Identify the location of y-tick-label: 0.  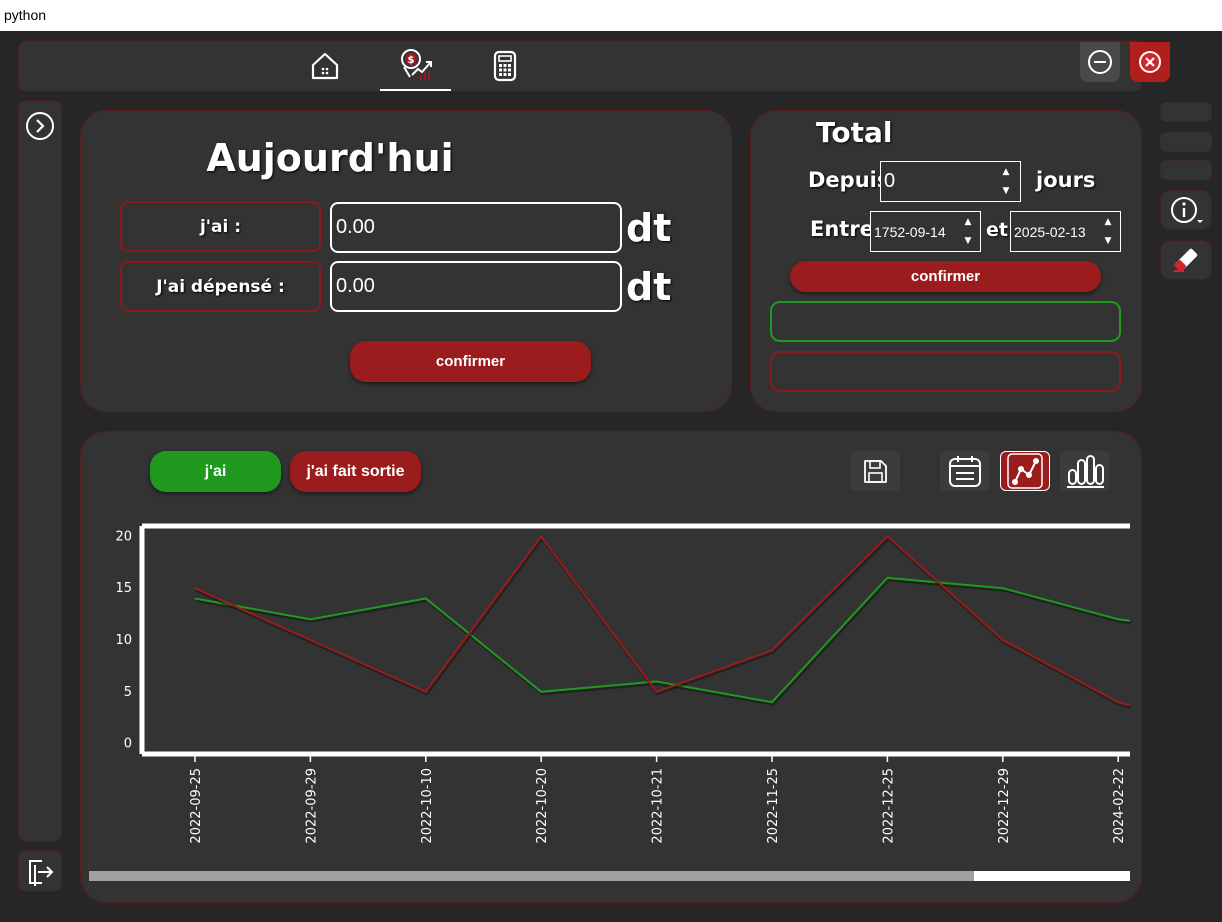
(128, 744).